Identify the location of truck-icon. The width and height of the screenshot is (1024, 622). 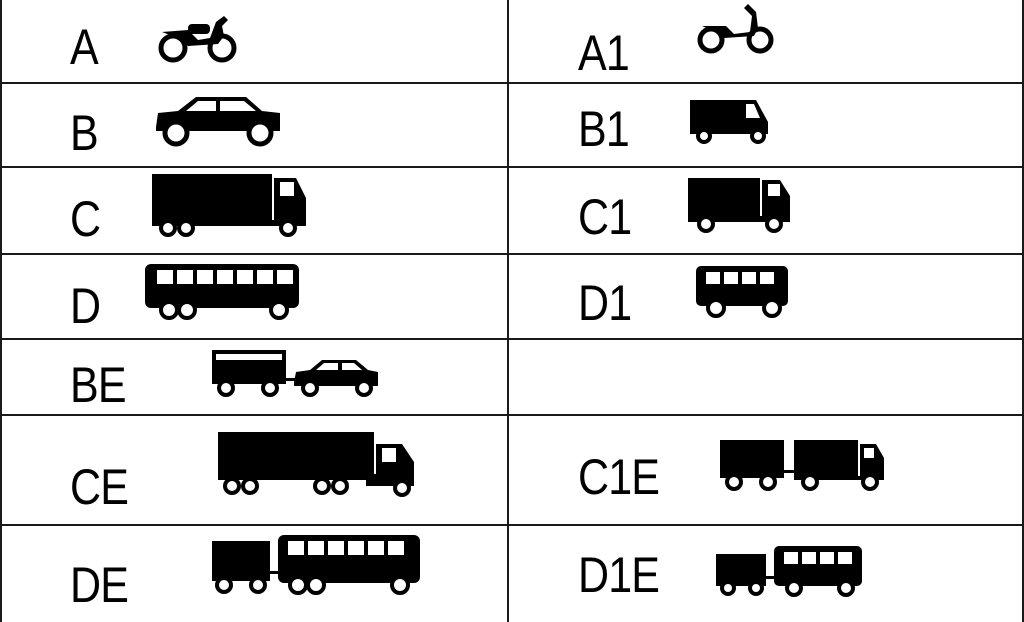
(229, 205).